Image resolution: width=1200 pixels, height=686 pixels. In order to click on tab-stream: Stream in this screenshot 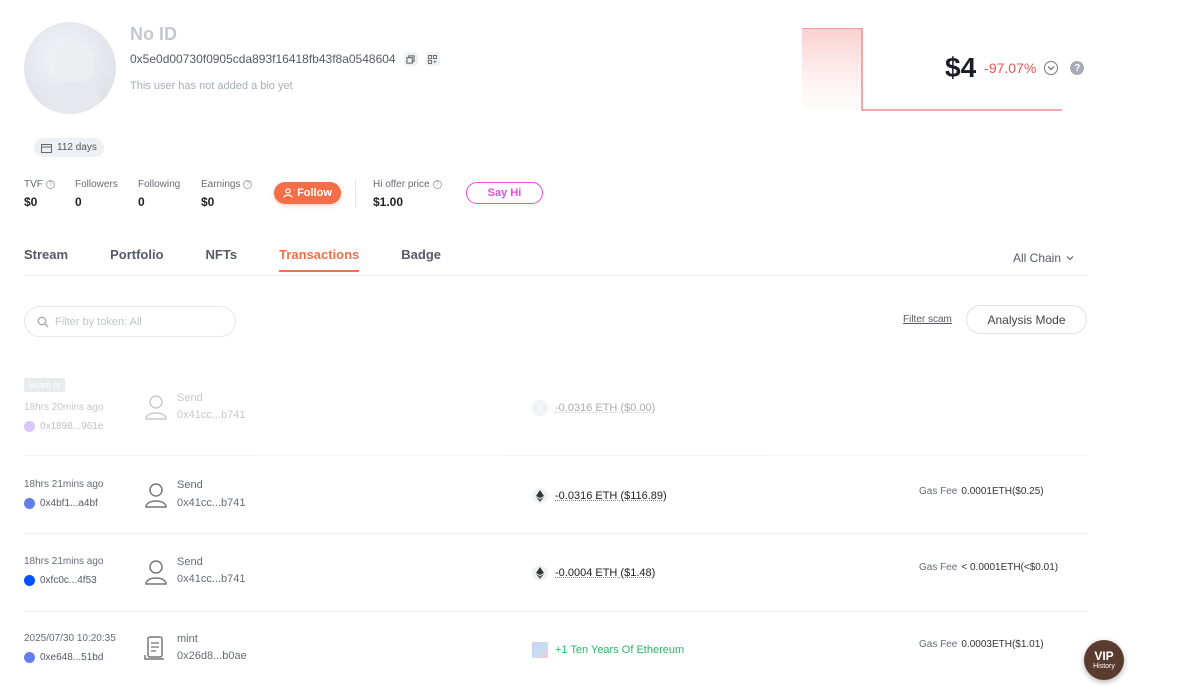, I will do `click(46, 259)`.